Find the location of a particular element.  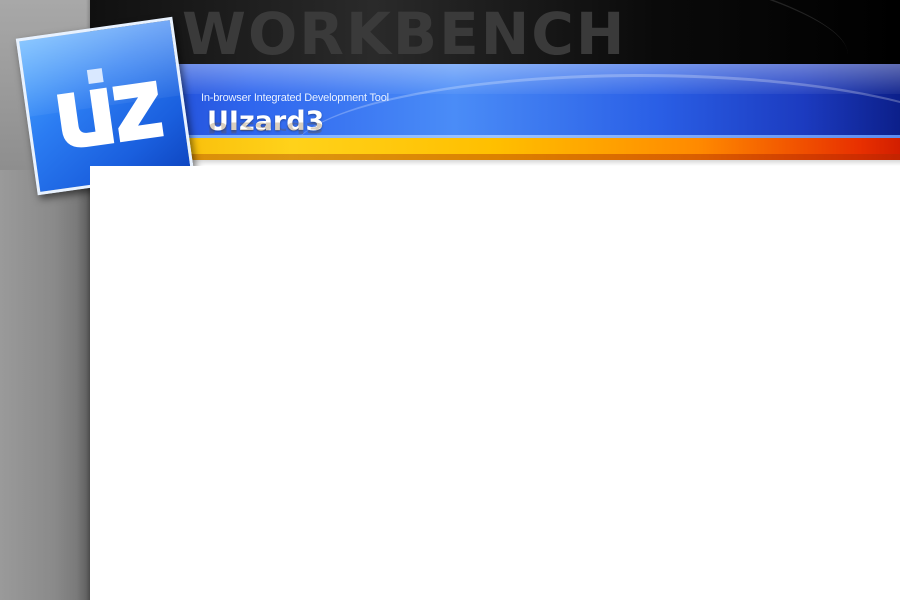

product-tagline: In-browser Integrated Development Tool is located at coordinates (295, 98).